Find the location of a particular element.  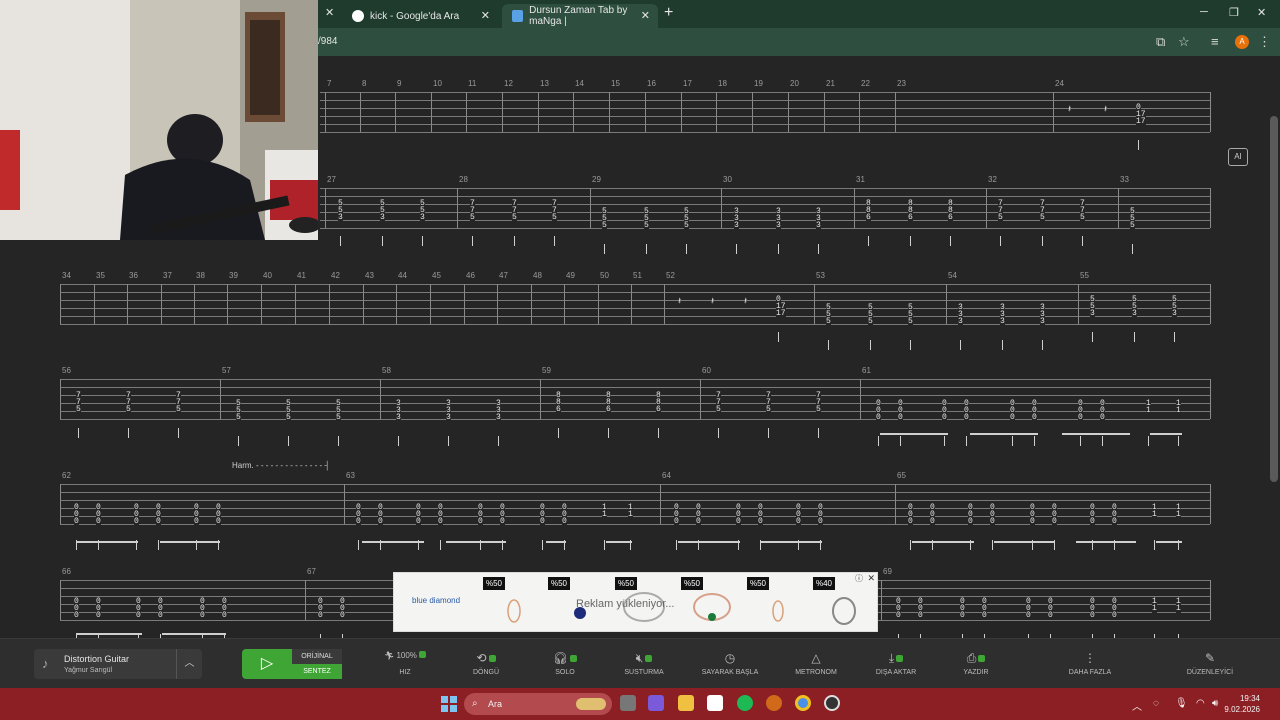

tab-songsterr: Dursun Zaman Tab by maNga | ✕ is located at coordinates (580, 16).